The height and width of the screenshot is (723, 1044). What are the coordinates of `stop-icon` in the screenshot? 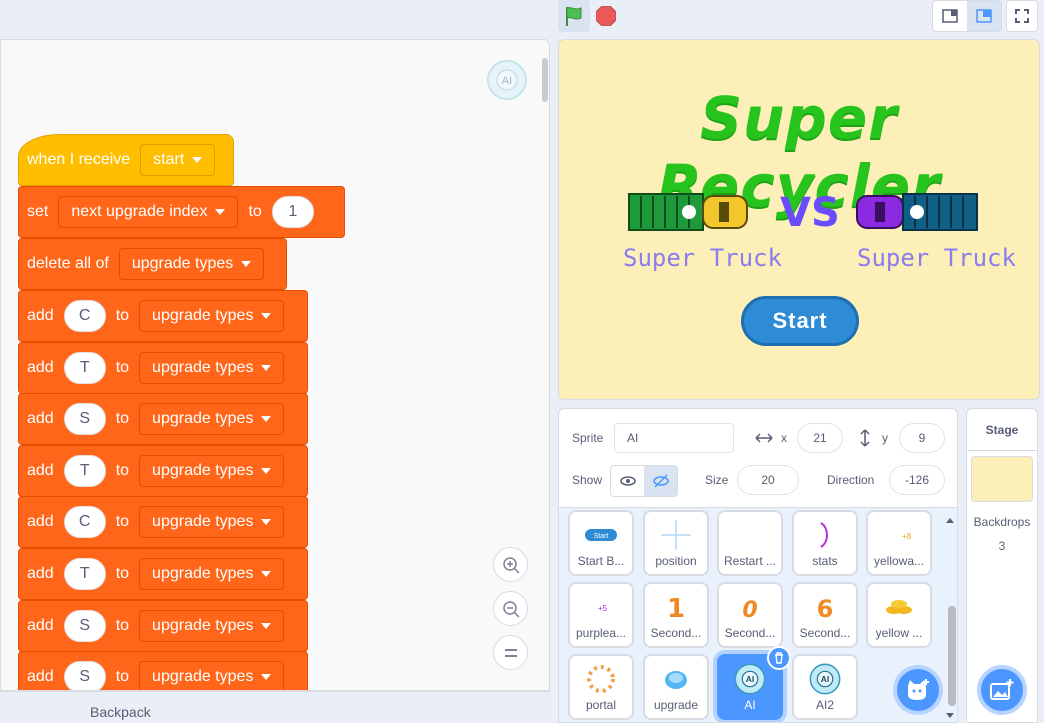 It's located at (606, 16).